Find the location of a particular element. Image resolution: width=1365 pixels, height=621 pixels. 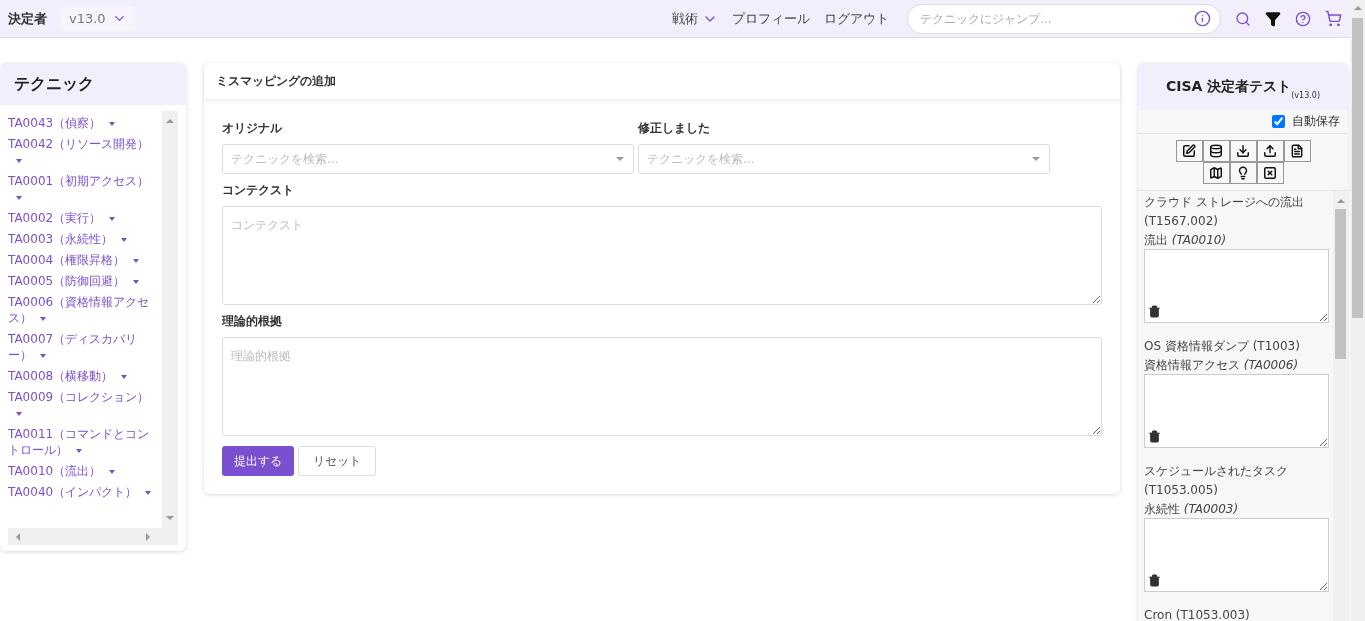

rationale-field: 理論的根拠 is located at coordinates (662, 386).